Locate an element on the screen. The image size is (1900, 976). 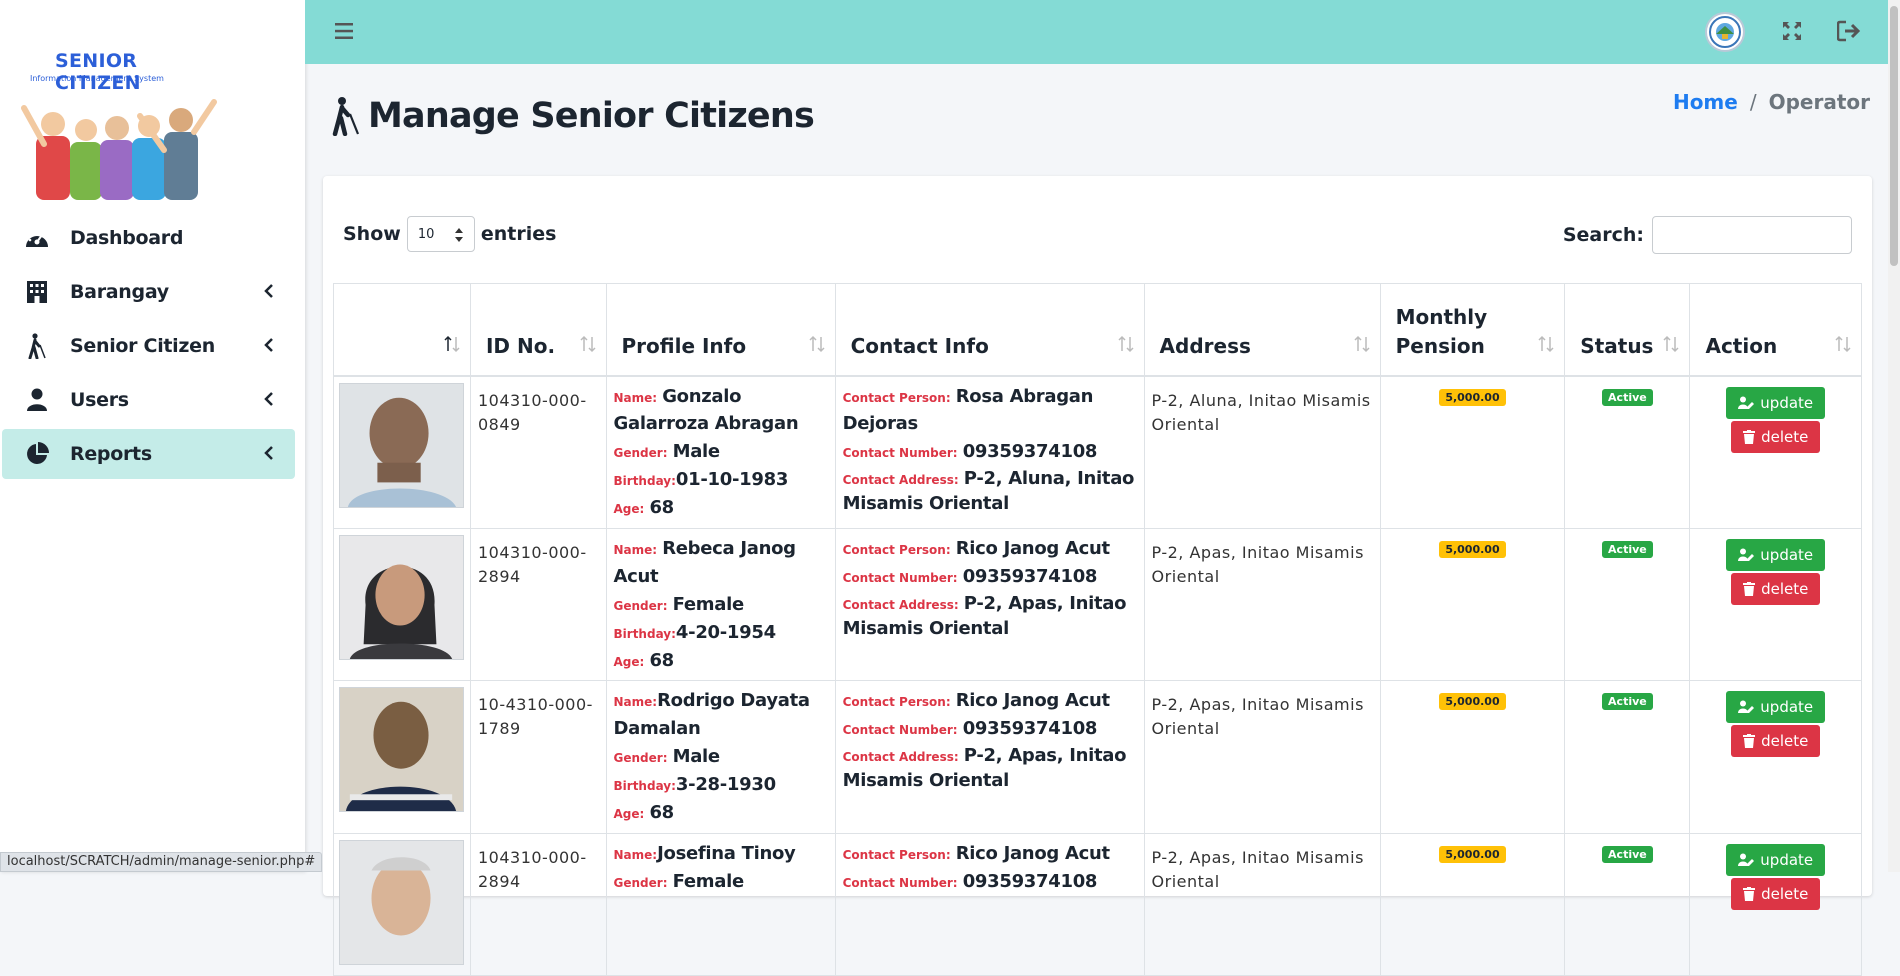
action-cell: update delete is located at coordinates (1775, 452).